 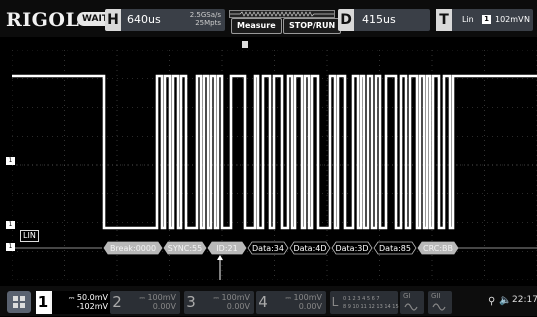 What do you see at coordinates (412, 302) in the screenshot?
I see `generator-1-tab: GI` at bounding box center [412, 302].